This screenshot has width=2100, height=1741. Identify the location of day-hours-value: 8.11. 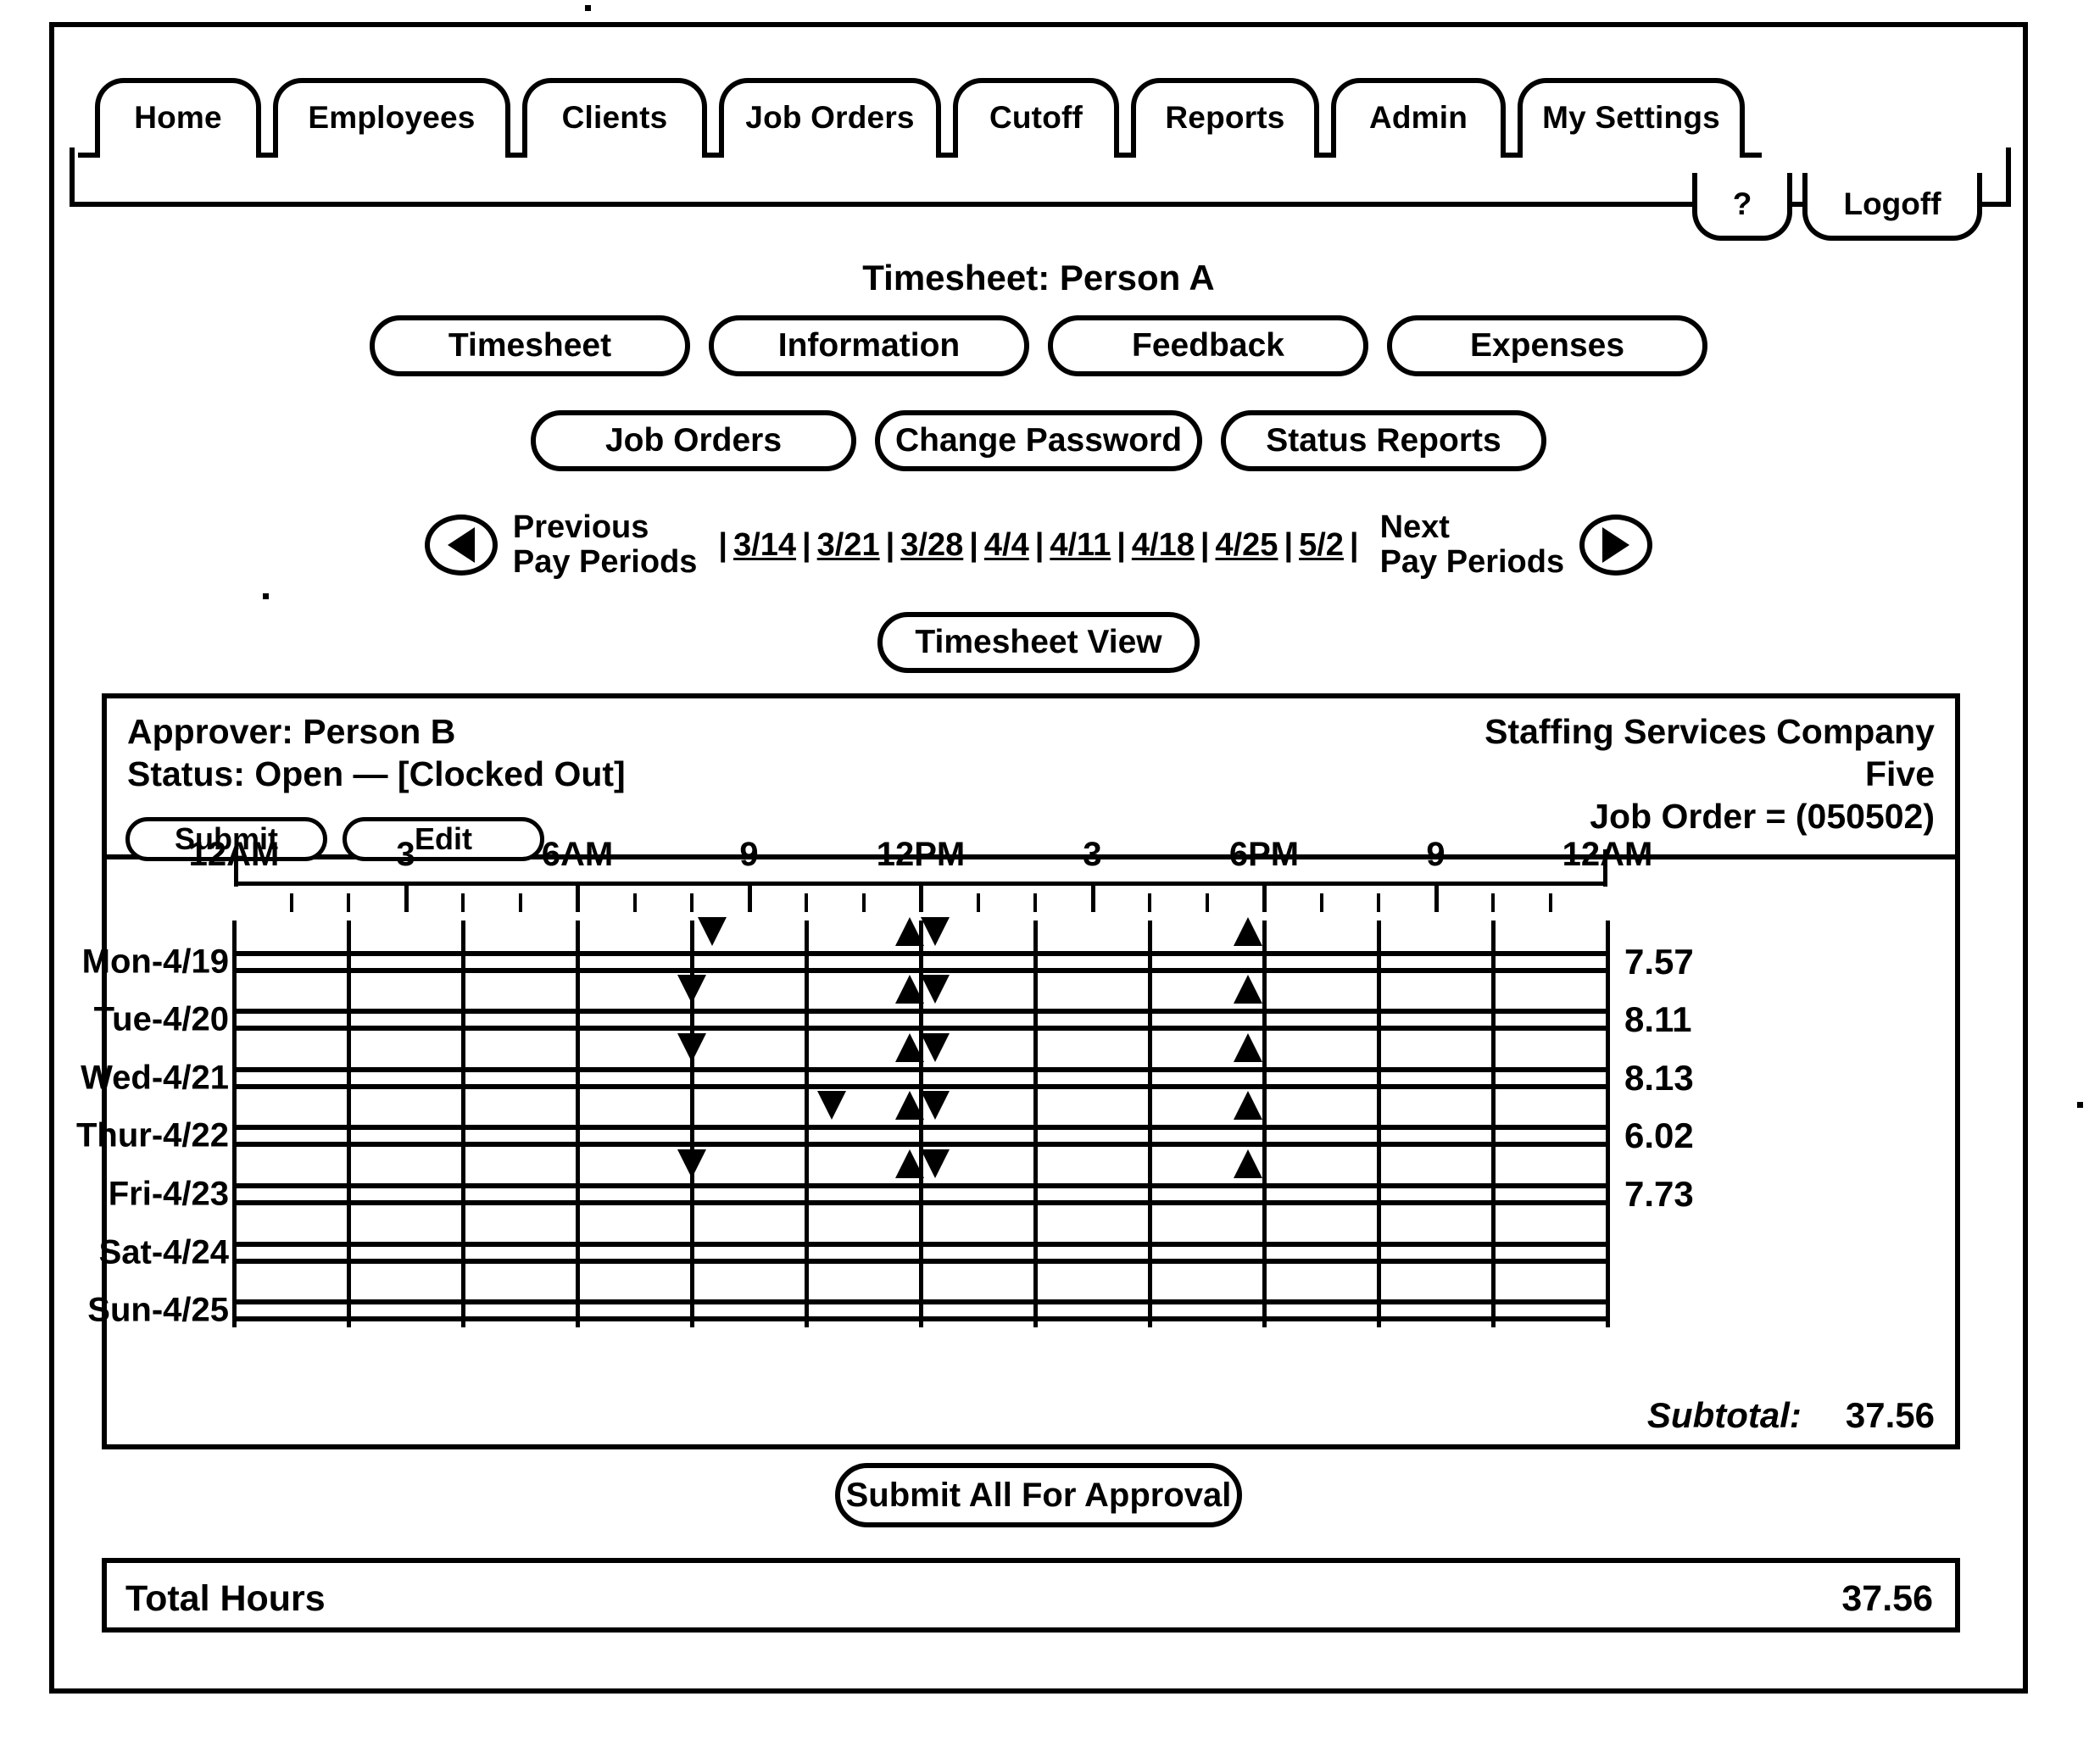
(1658, 1019).